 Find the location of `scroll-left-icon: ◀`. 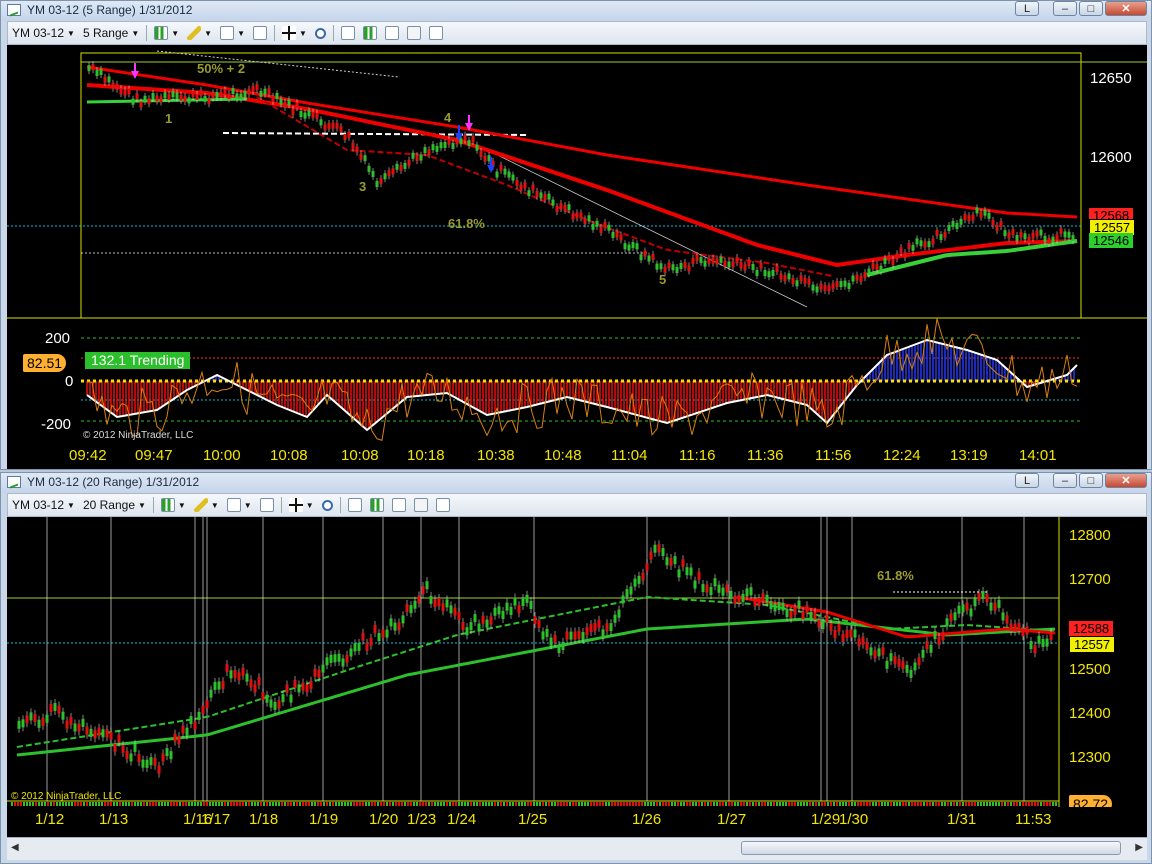

scroll-left-icon: ◀ is located at coordinates (15, 847).